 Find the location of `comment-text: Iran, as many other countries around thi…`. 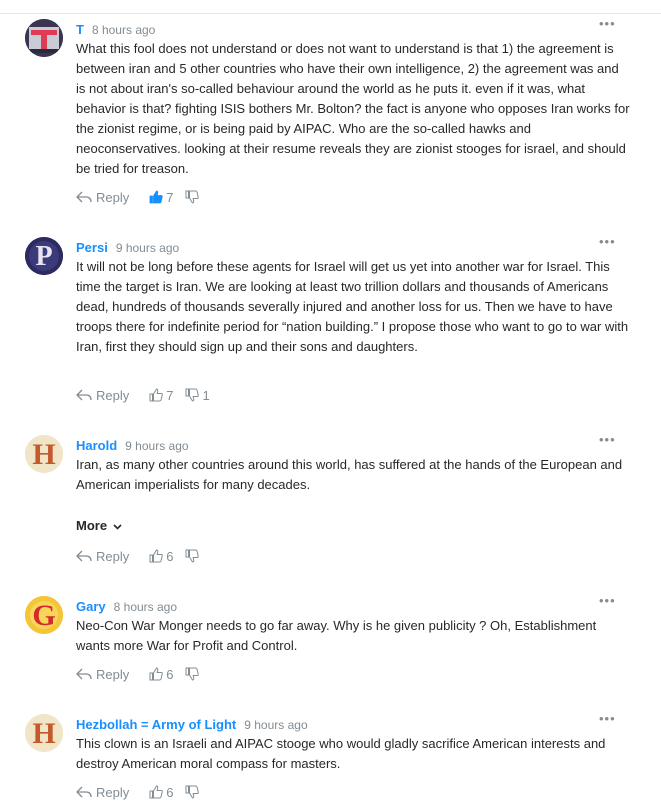

comment-text: Iran, as many other countries around thi… is located at coordinates (349, 474).